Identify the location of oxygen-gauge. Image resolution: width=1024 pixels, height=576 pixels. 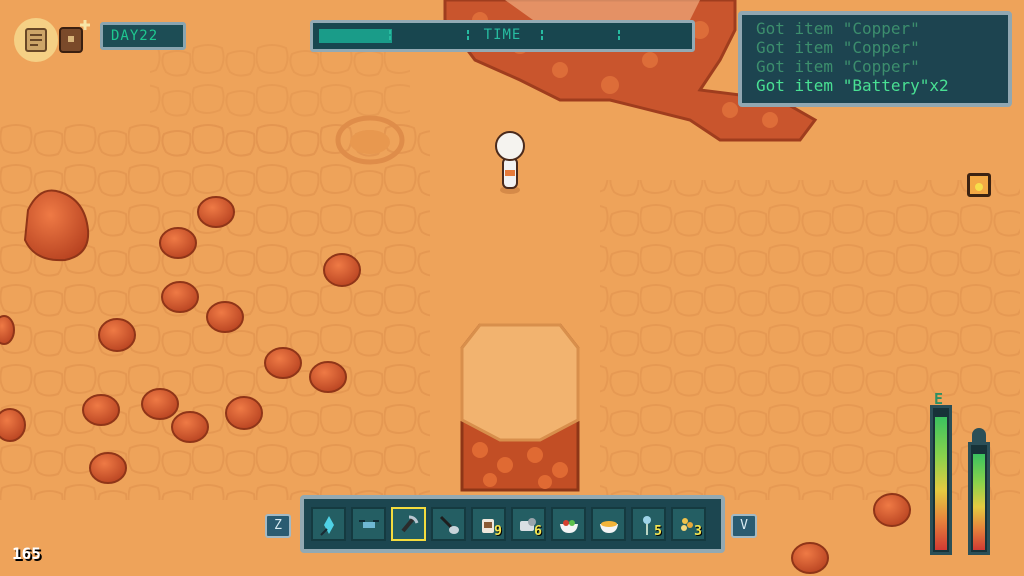
(979, 498).